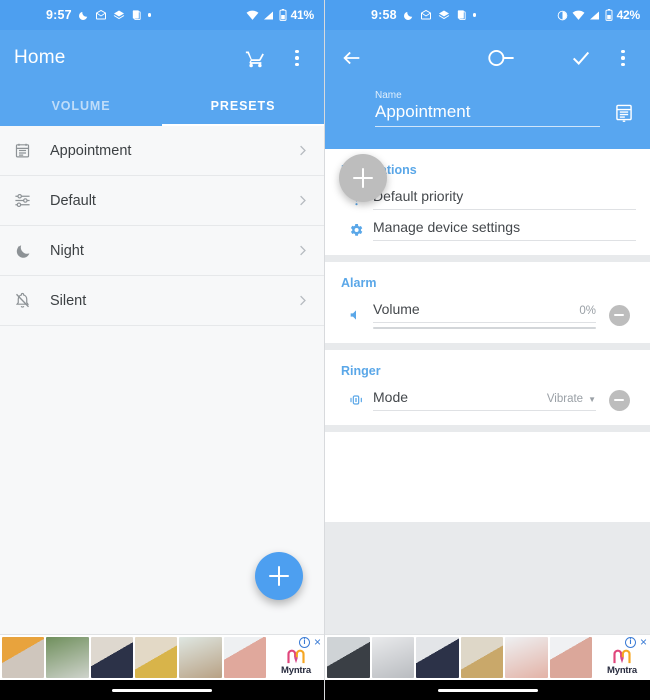 Image resolution: width=650 pixels, height=700 pixels. What do you see at coordinates (296, 670) in the screenshot?
I see `ad-brand-name: Myntra` at bounding box center [296, 670].